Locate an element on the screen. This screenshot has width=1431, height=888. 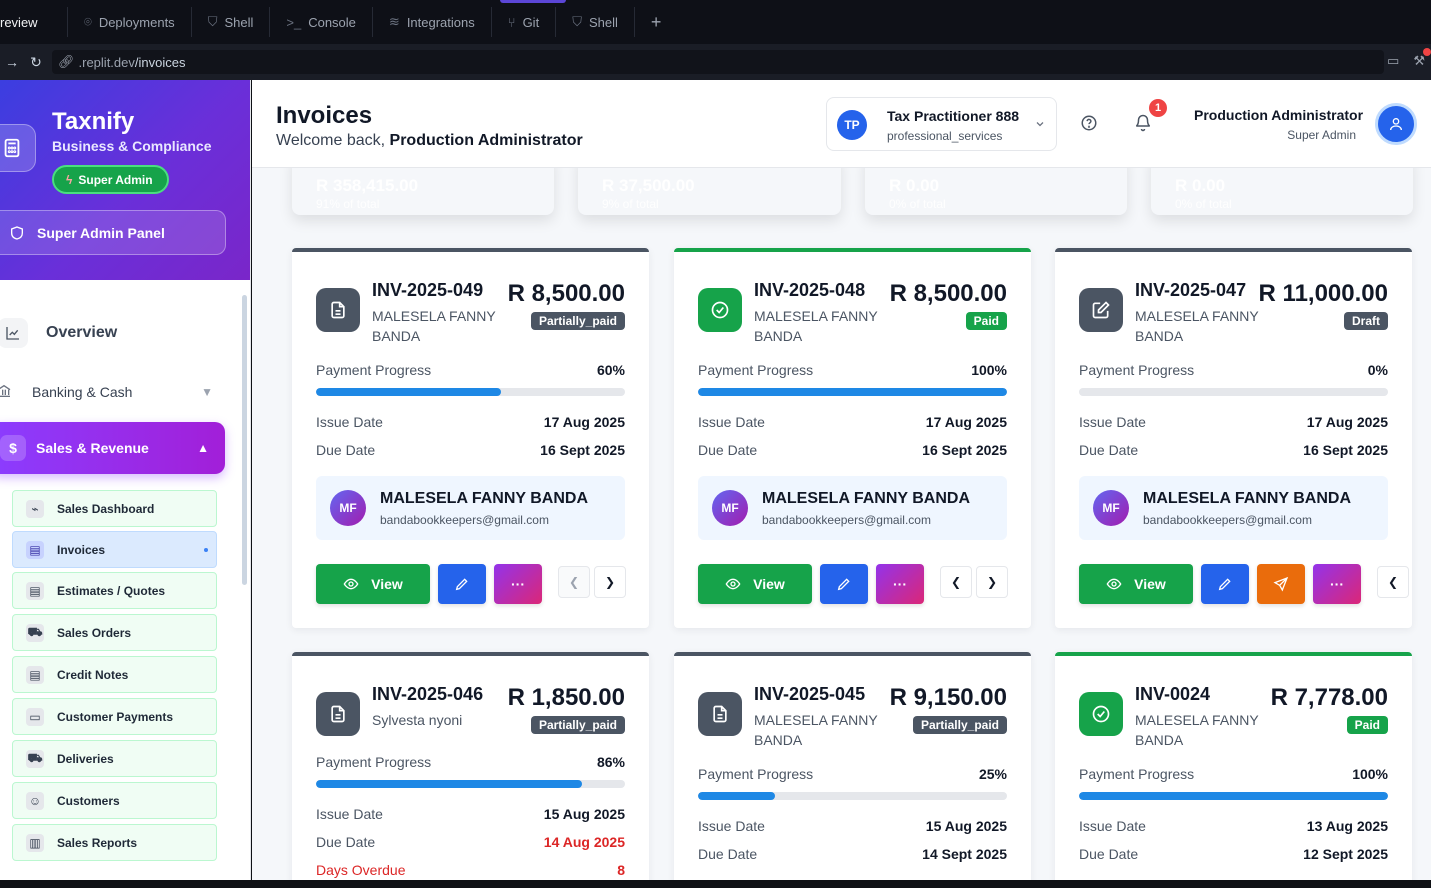
tab-preview: review is located at coordinates (34, 22).